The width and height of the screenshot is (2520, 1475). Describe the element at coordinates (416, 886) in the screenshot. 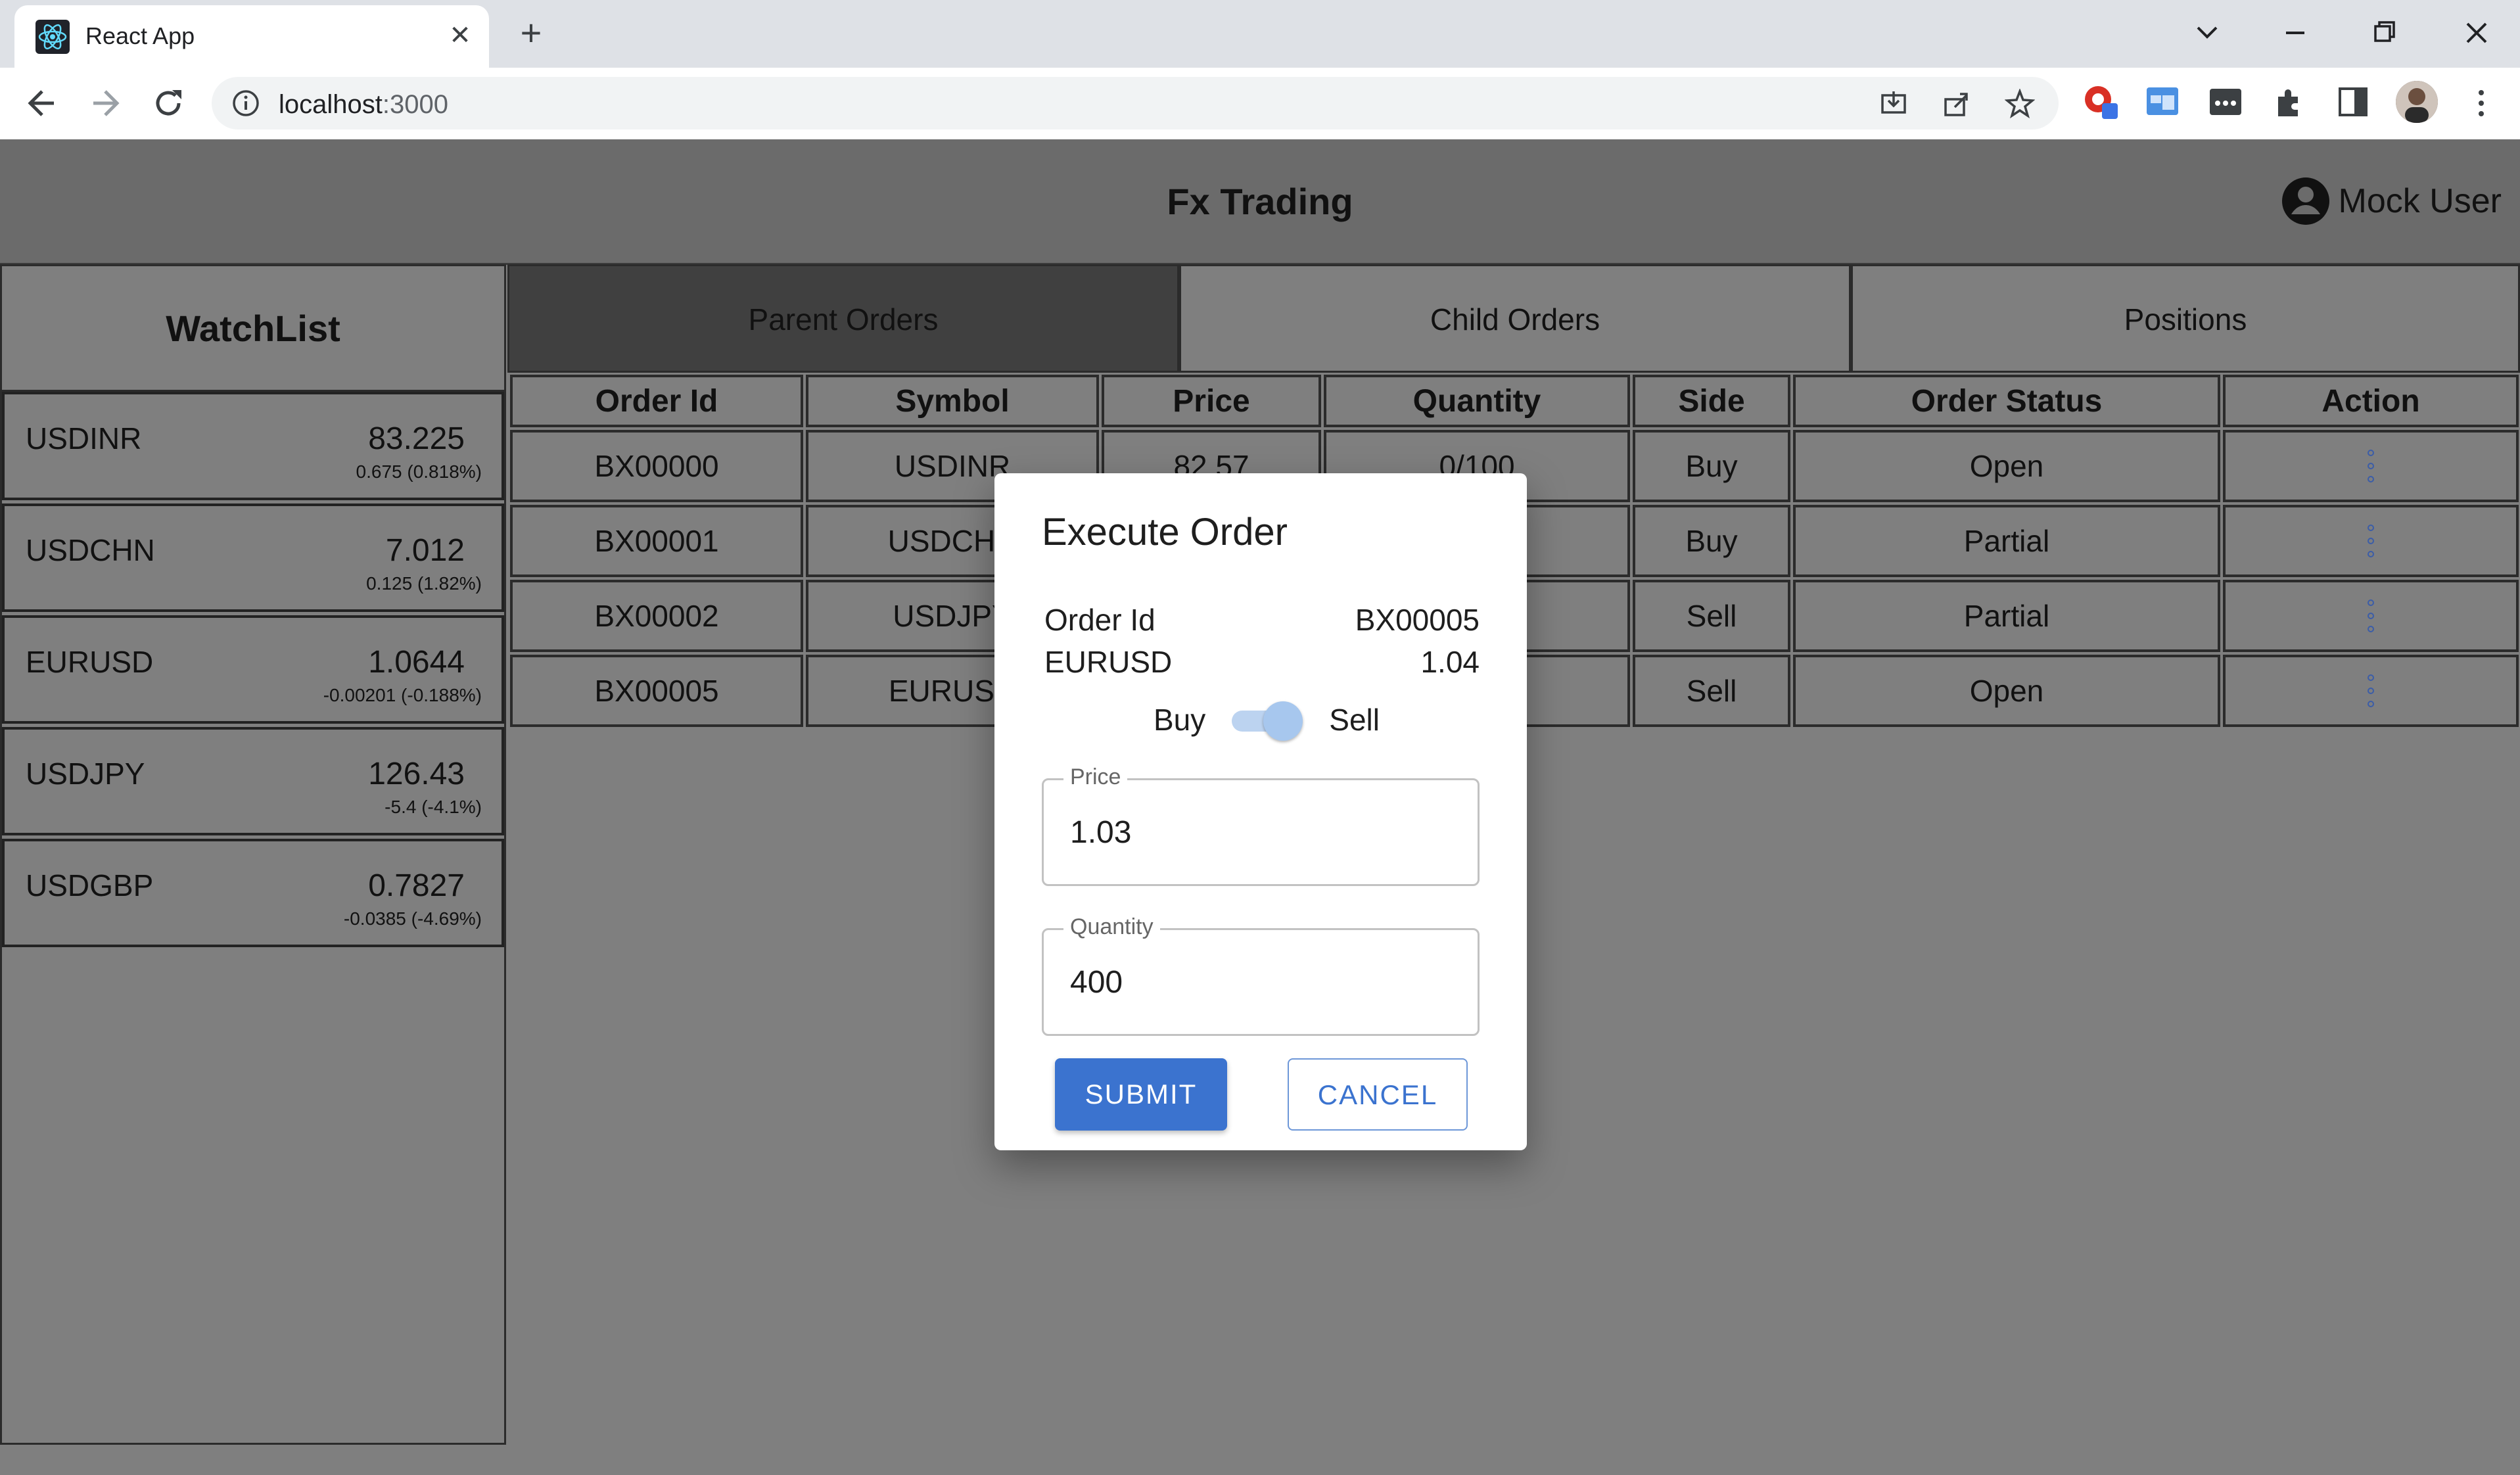

I see `watchlist-price: 0.7827` at that location.